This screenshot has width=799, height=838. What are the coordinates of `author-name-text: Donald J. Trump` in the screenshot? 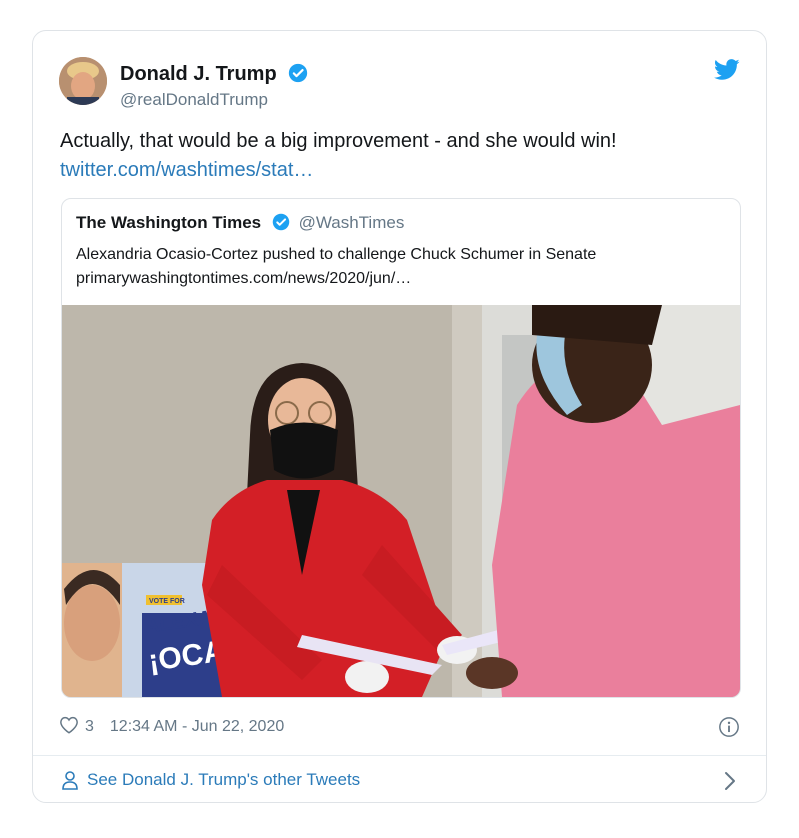 It's located at (198, 74).